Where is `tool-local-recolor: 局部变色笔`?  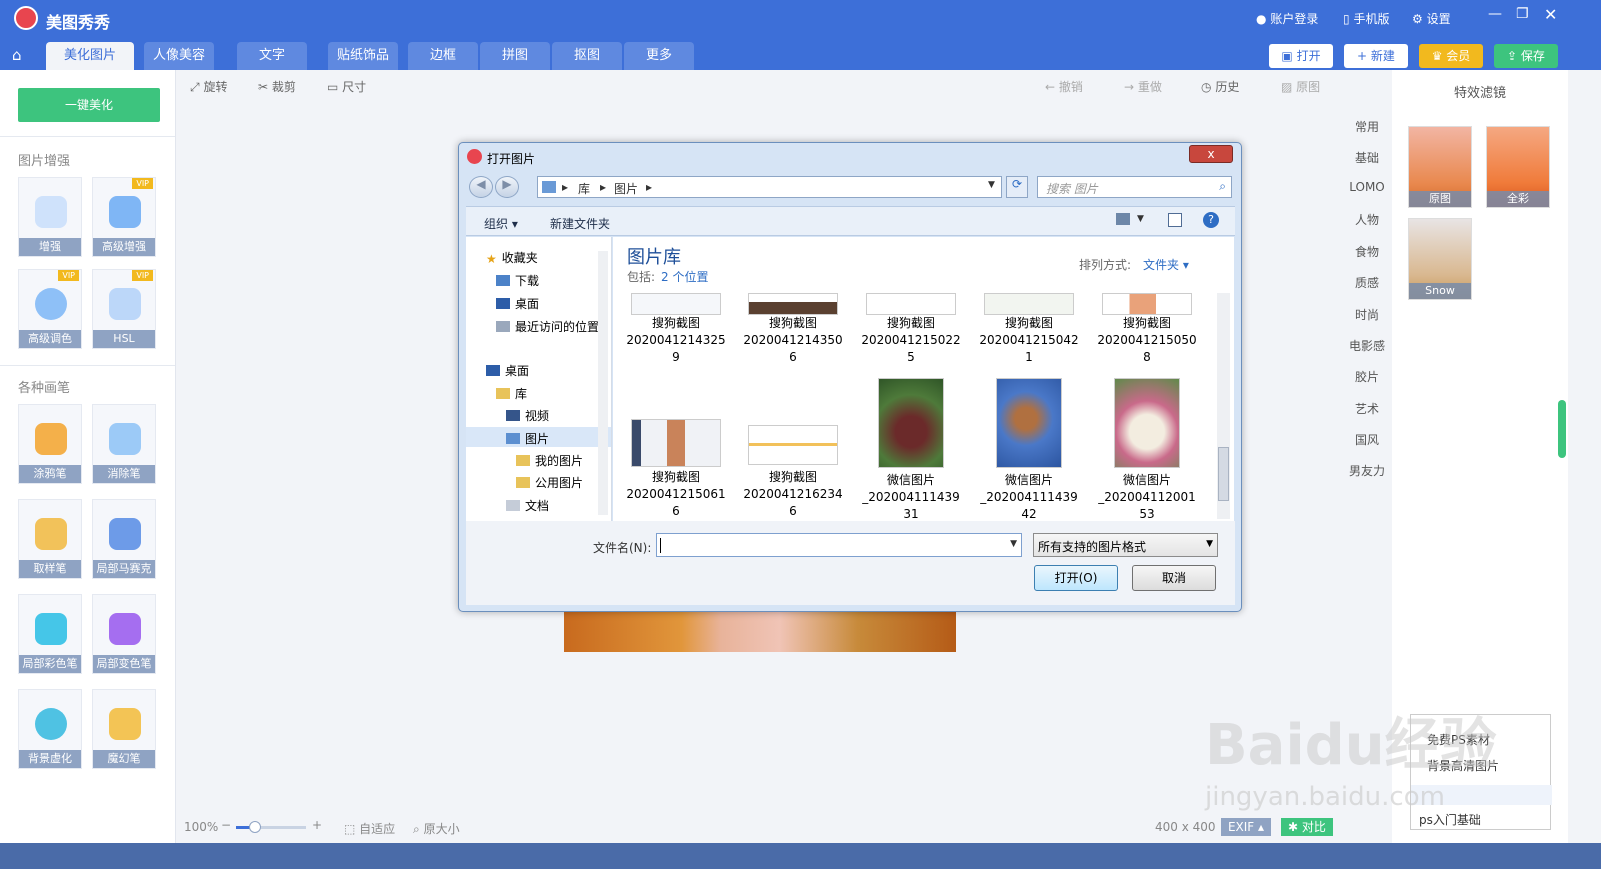 tool-local-recolor: 局部变色笔 is located at coordinates (124, 634).